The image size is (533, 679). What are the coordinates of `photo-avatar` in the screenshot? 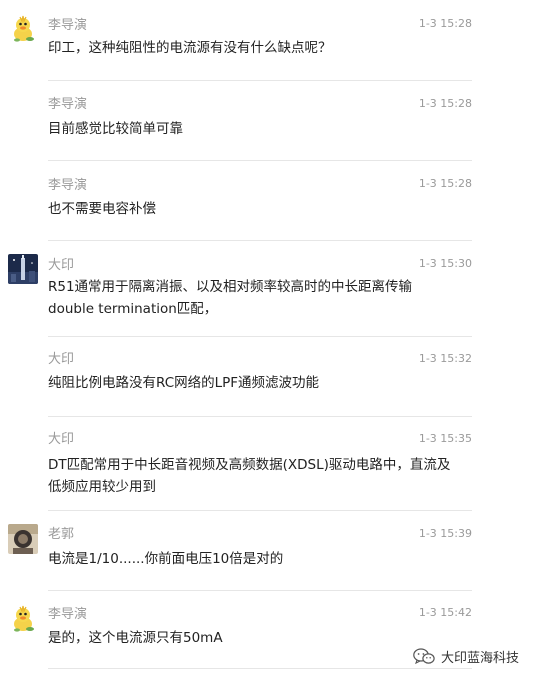 It's located at (23, 539).